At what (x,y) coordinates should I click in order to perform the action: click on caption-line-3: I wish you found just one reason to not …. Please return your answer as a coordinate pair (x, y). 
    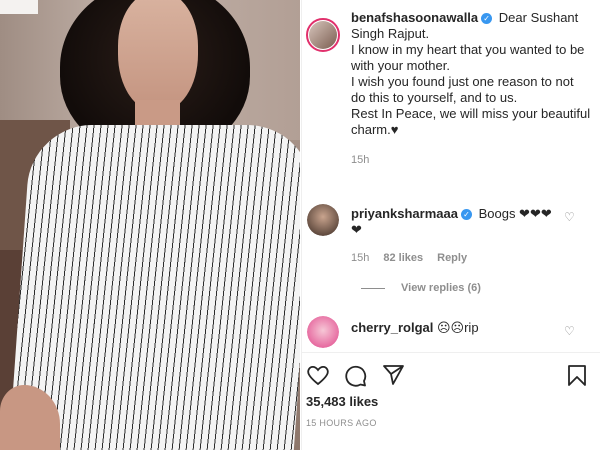
    Looking at the image, I should click on (462, 89).